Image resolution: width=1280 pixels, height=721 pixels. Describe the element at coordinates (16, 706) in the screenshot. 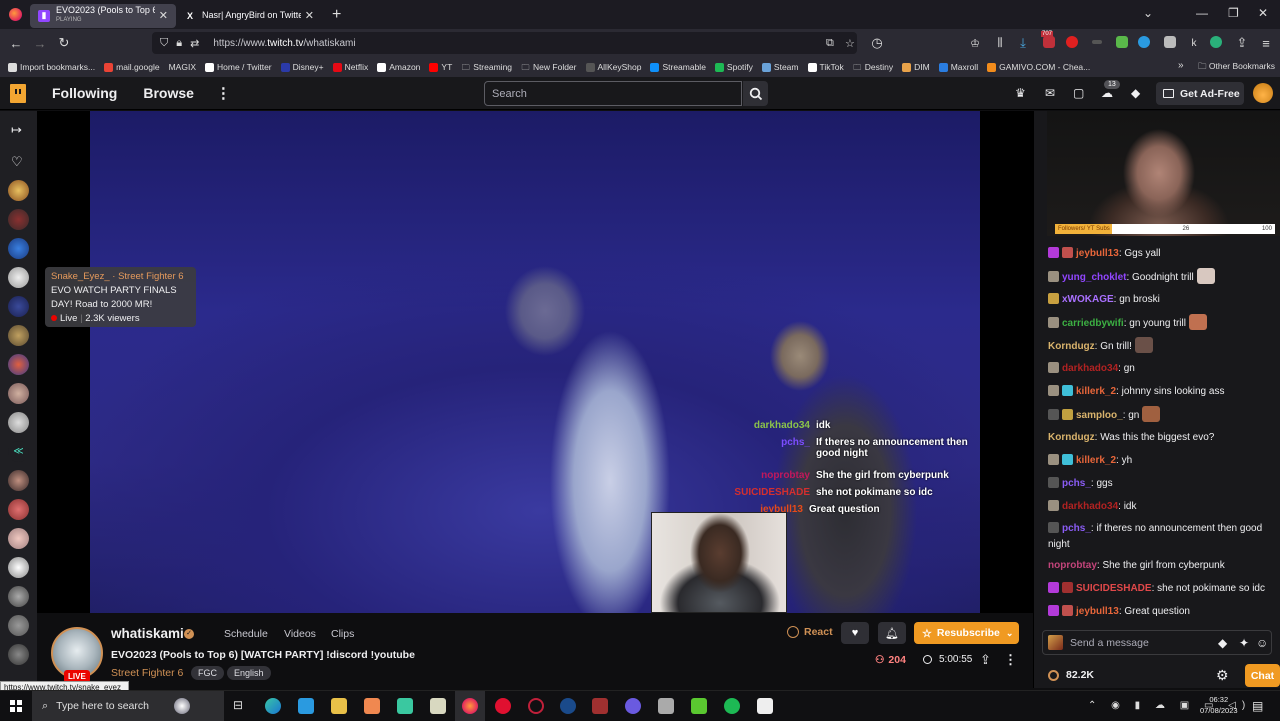

I see `windows-start-icon` at that location.